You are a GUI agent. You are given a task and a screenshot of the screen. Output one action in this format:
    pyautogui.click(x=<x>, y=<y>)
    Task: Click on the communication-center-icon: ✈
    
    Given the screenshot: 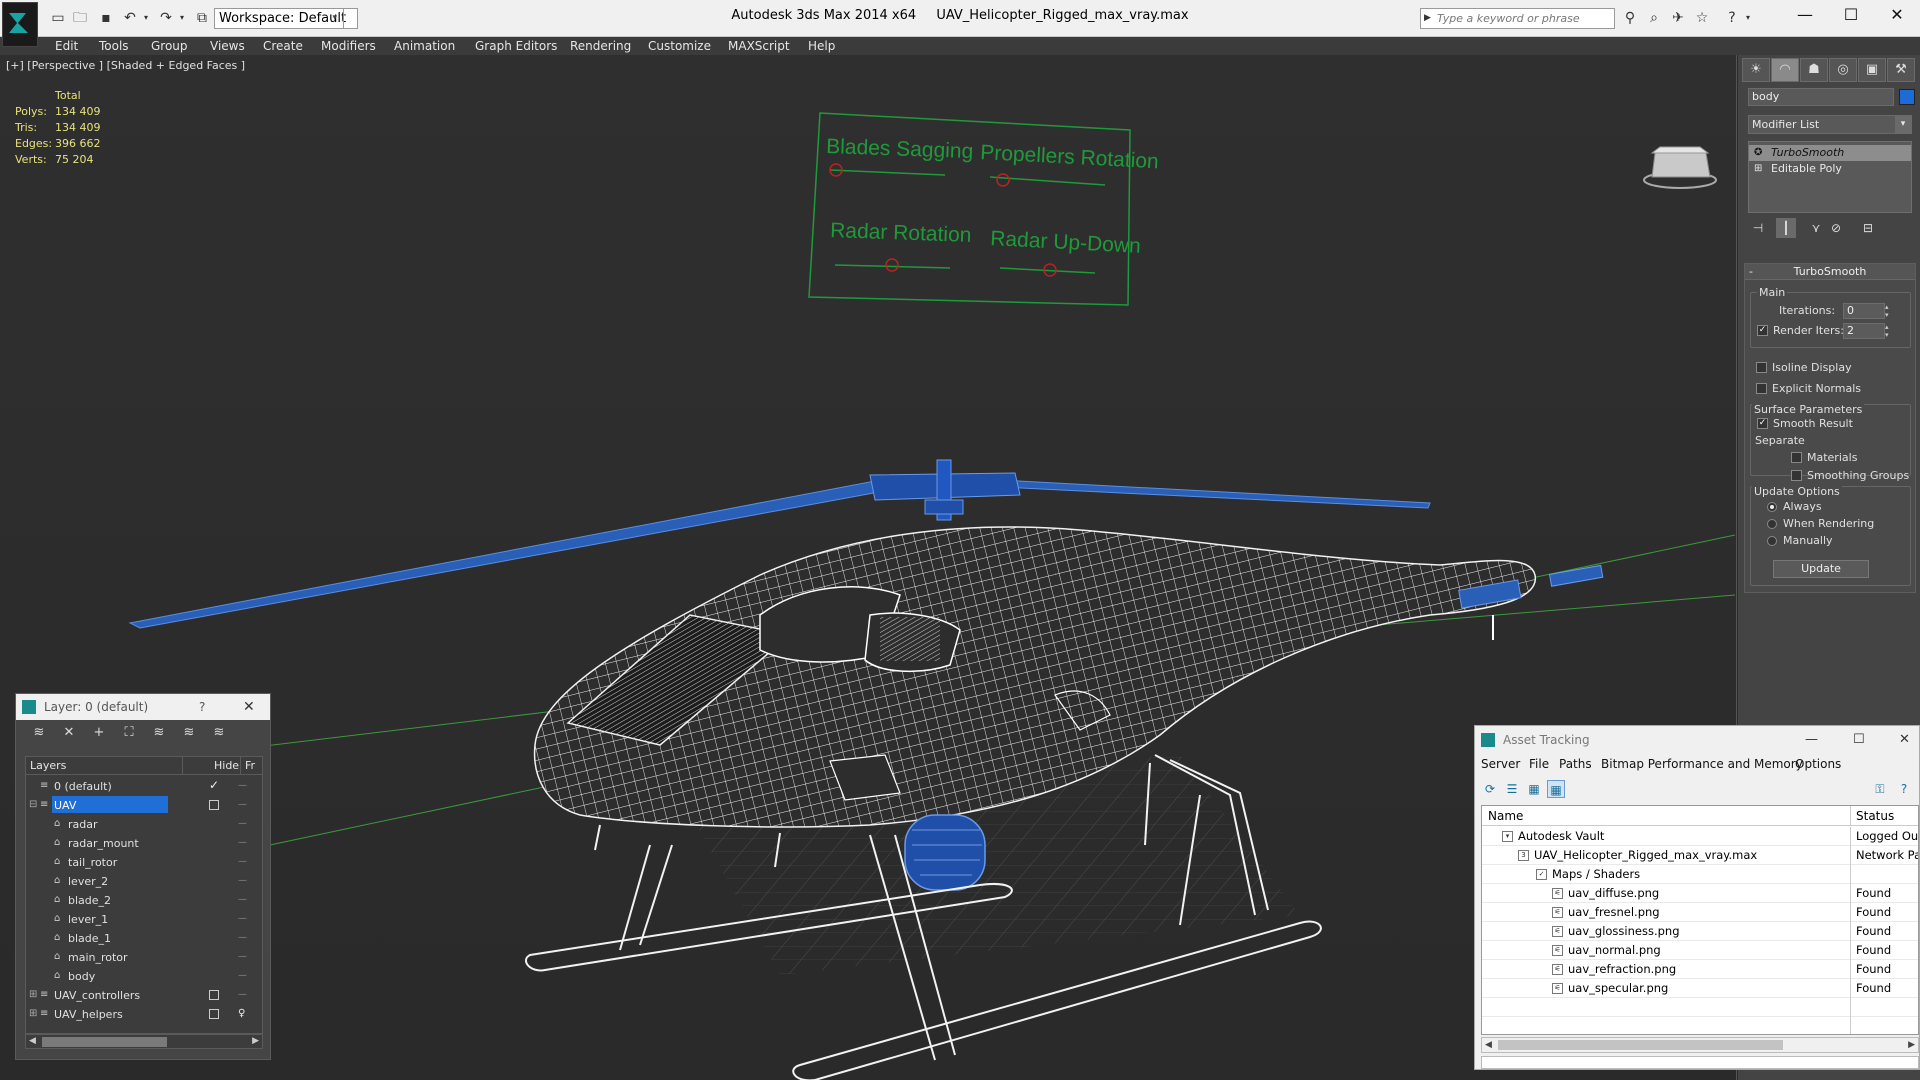 What is the action you would take?
    pyautogui.click(x=1678, y=18)
    